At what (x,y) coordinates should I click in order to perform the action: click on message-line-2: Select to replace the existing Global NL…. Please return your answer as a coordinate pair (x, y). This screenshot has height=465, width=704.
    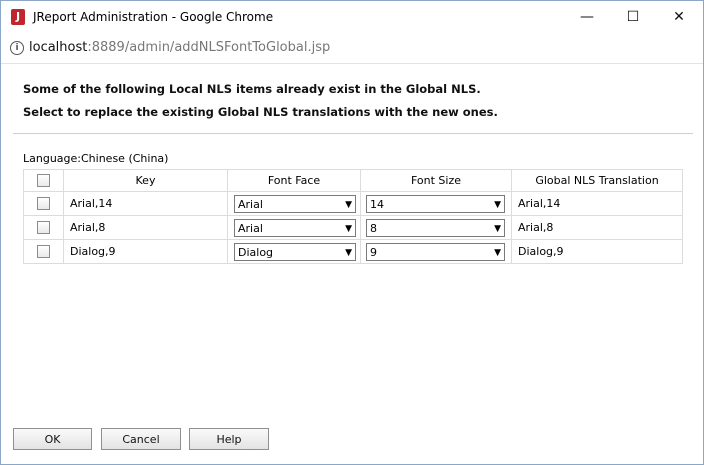
    Looking at the image, I should click on (260, 112).